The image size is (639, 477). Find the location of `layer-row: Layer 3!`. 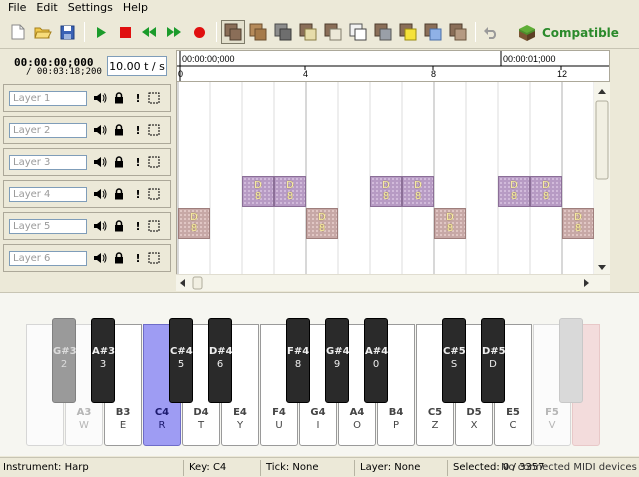

layer-row: Layer 3! is located at coordinates (87, 162).